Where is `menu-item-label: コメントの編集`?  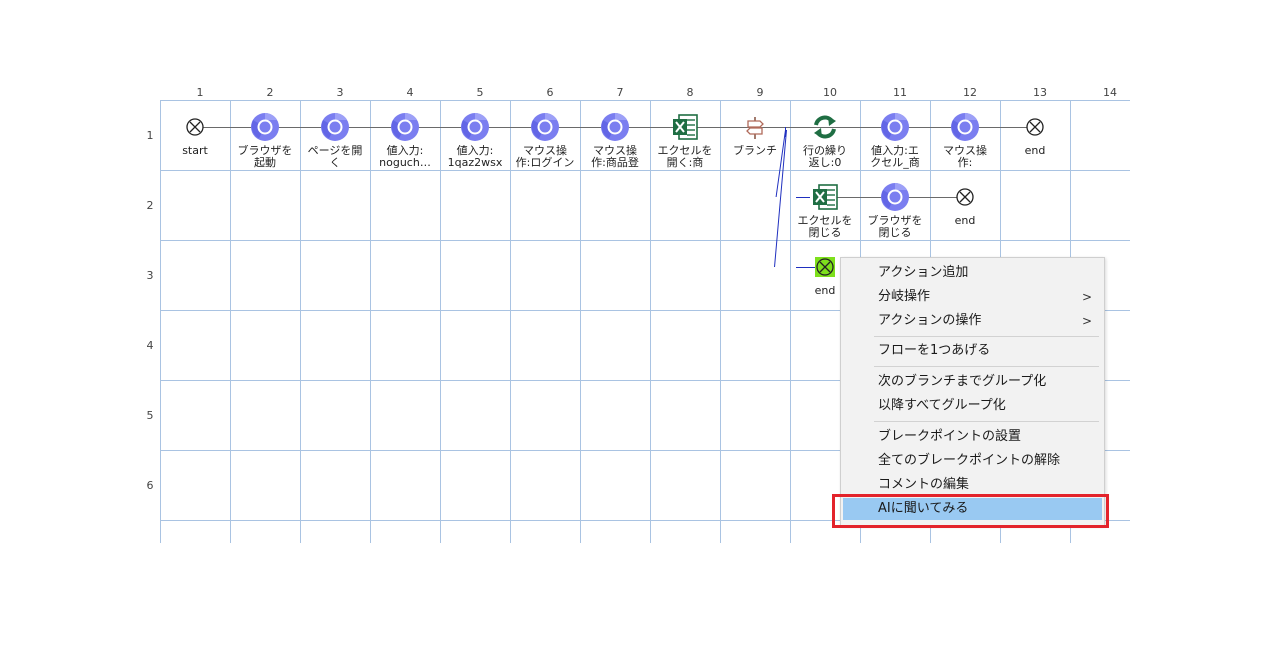 menu-item-label: コメントの編集 is located at coordinates (924, 484).